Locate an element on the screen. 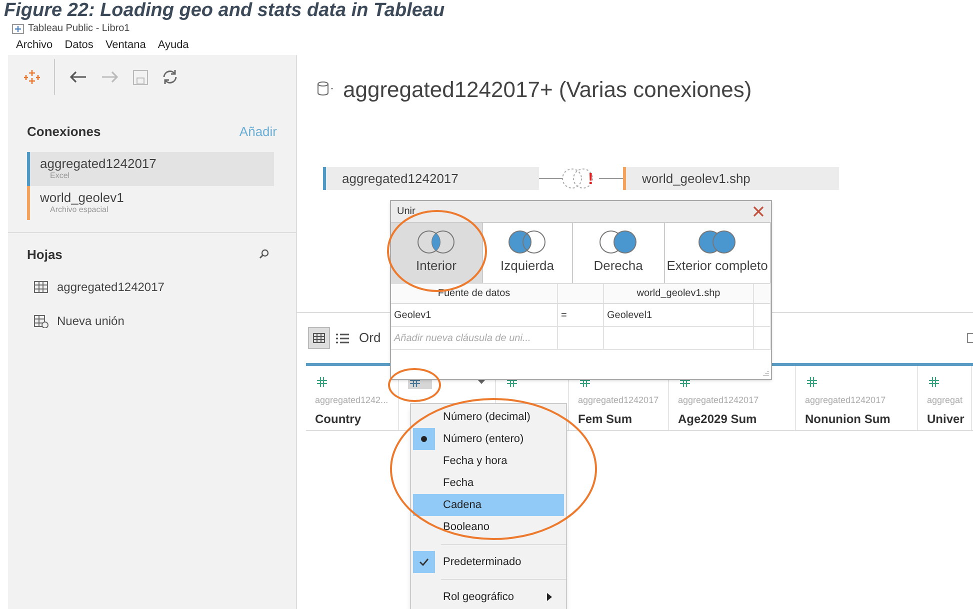 This screenshot has height=609, width=973. forward-arrow-icon is located at coordinates (110, 77).